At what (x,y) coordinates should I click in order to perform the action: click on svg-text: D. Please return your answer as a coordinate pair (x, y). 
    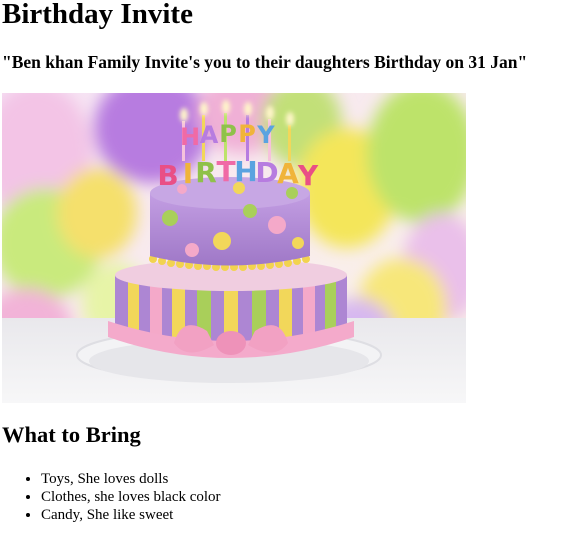
    Looking at the image, I should click on (266, 172).